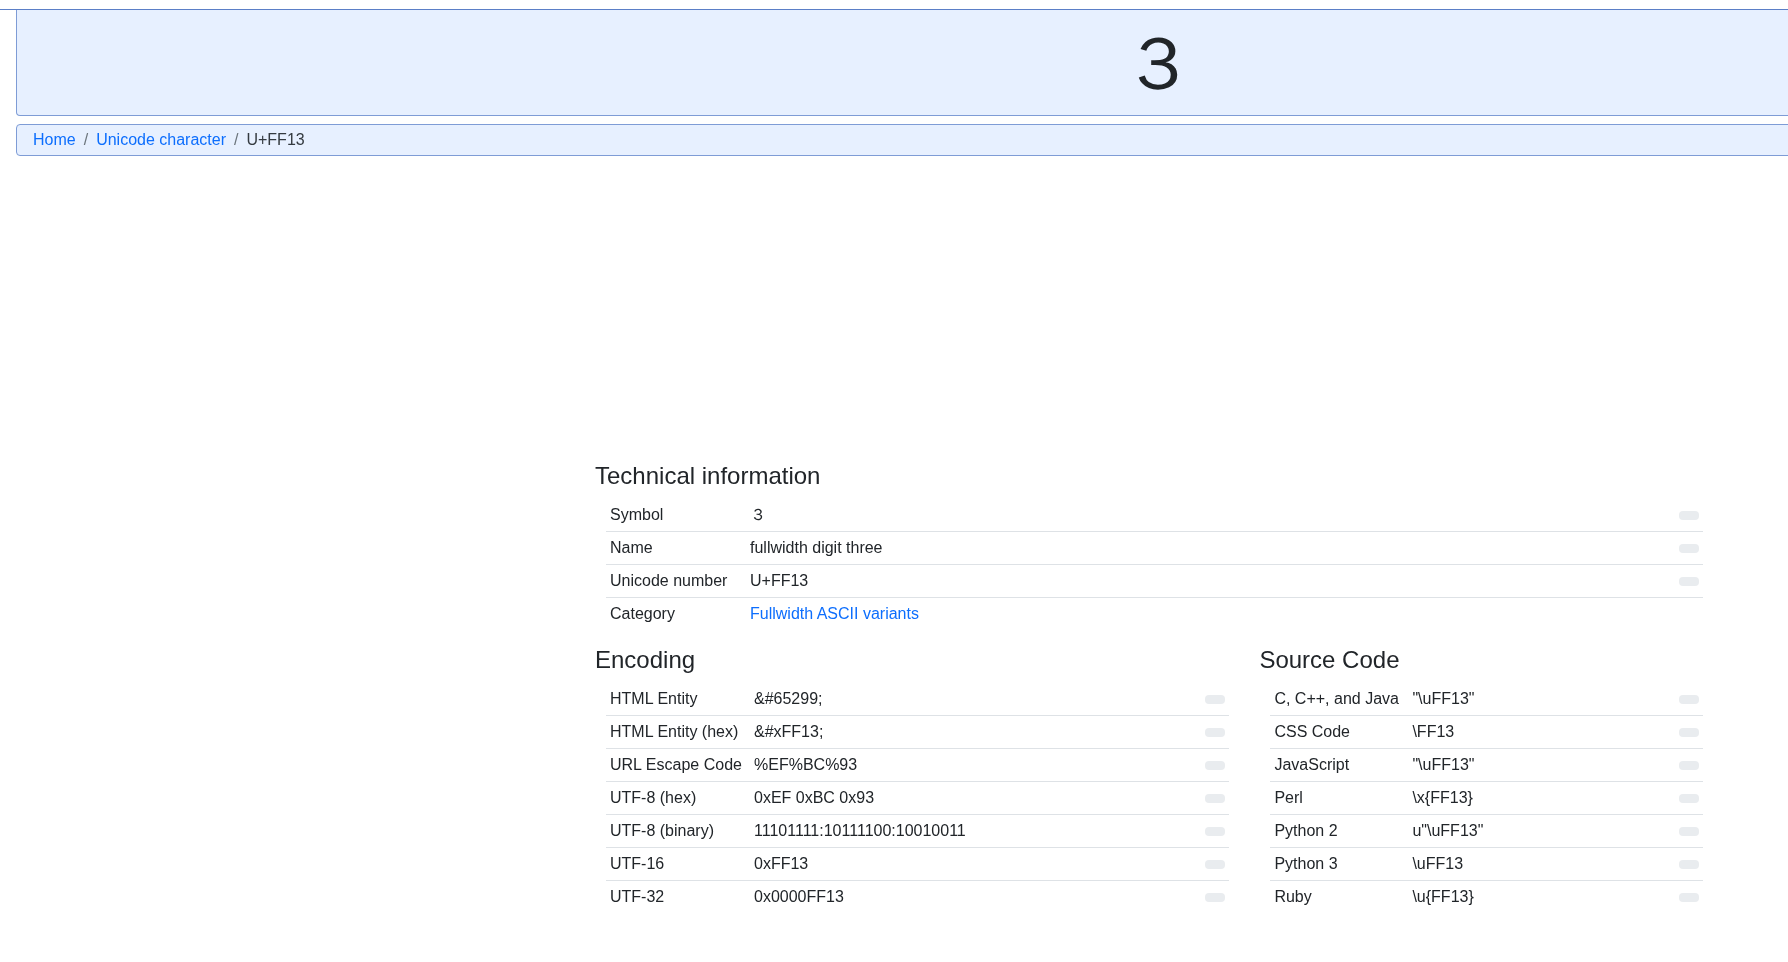 This screenshot has width=1788, height=962. What do you see at coordinates (1339, 864) in the screenshot?
I see `row-label: Python 3` at bounding box center [1339, 864].